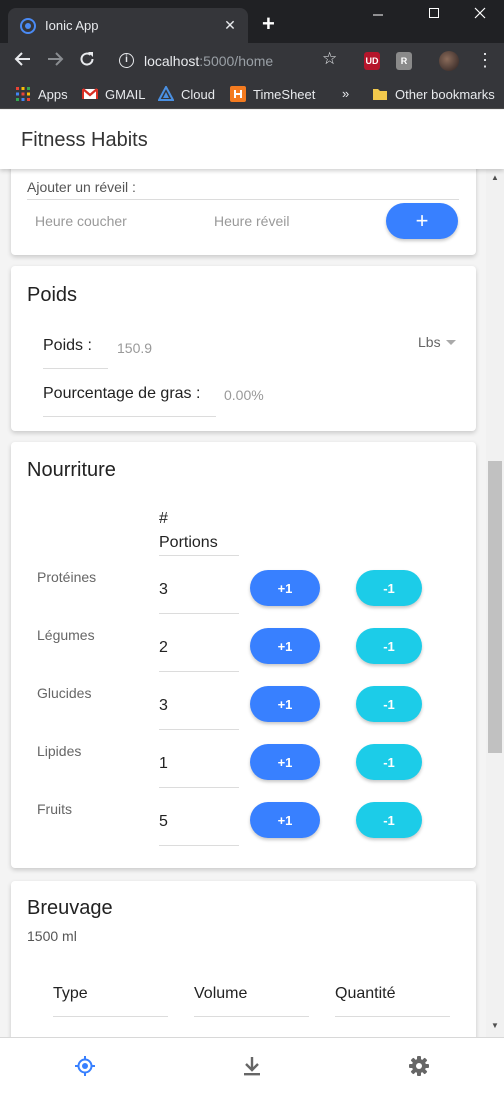 This screenshot has height=1095, width=504. I want to click on tab-title: Ionic App, so click(72, 25).